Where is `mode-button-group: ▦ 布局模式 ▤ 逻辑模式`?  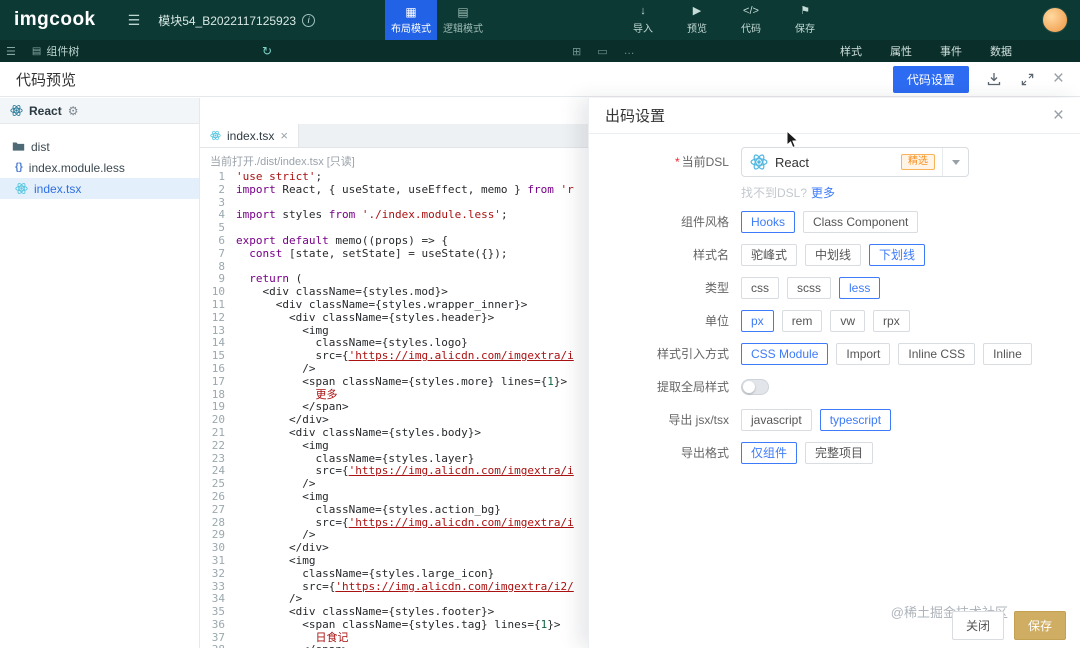
mode-button-group: ▦ 布局模式 ▤ 逻辑模式 is located at coordinates (437, 20).